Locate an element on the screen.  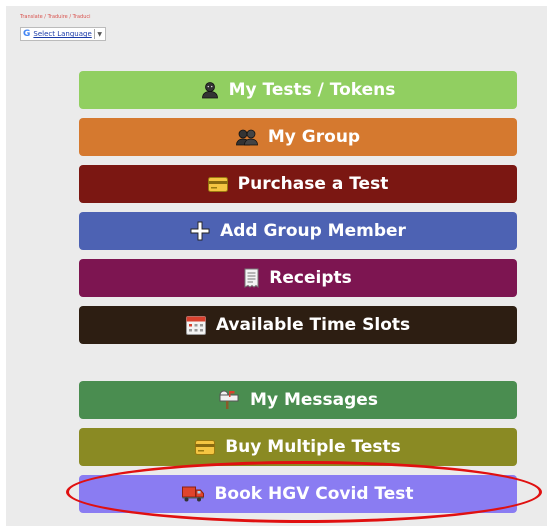
translate-caption: Translate / Traduire / Traduci is located at coordinates (55, 17).